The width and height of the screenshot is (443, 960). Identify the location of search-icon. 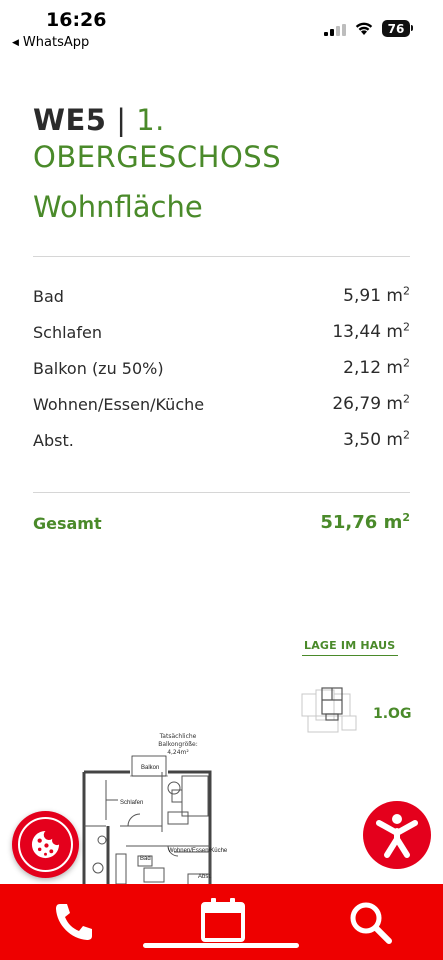
(370, 922).